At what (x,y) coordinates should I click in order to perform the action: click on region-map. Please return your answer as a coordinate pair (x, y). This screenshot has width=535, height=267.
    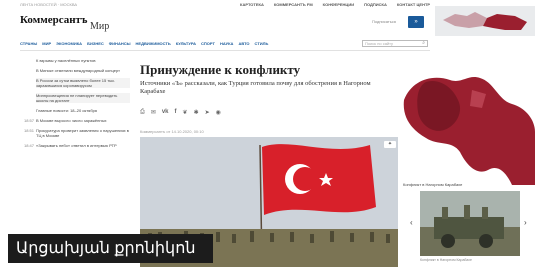
    Looking at the image, I should click on (468, 122).